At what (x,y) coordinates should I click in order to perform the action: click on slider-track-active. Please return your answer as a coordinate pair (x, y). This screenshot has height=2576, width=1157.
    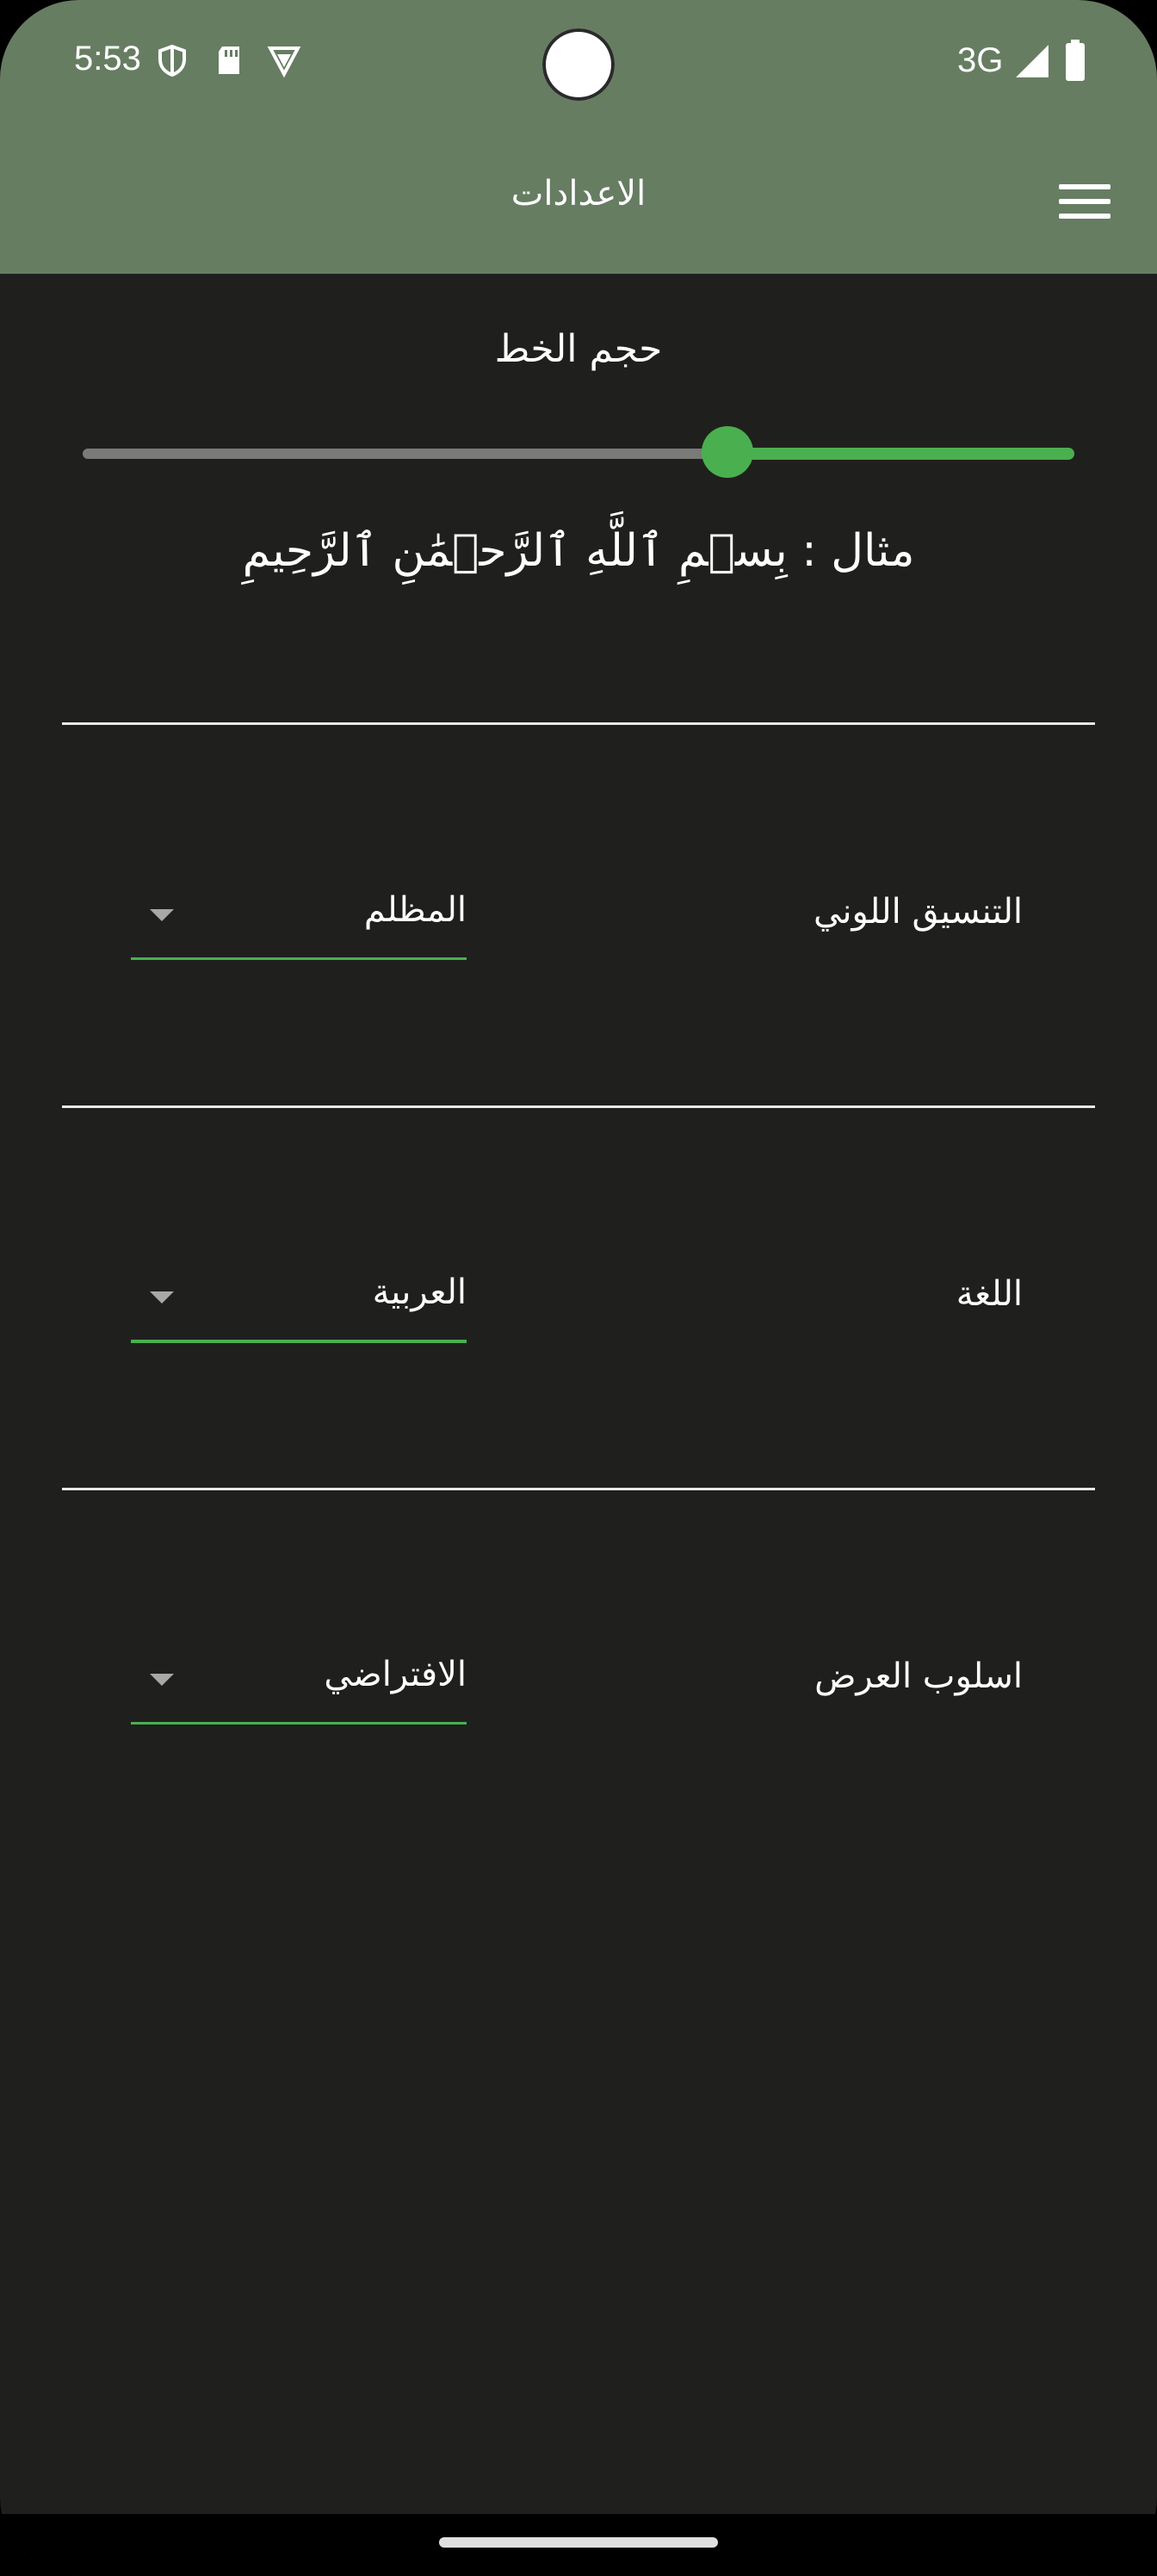
    Looking at the image, I should click on (901, 454).